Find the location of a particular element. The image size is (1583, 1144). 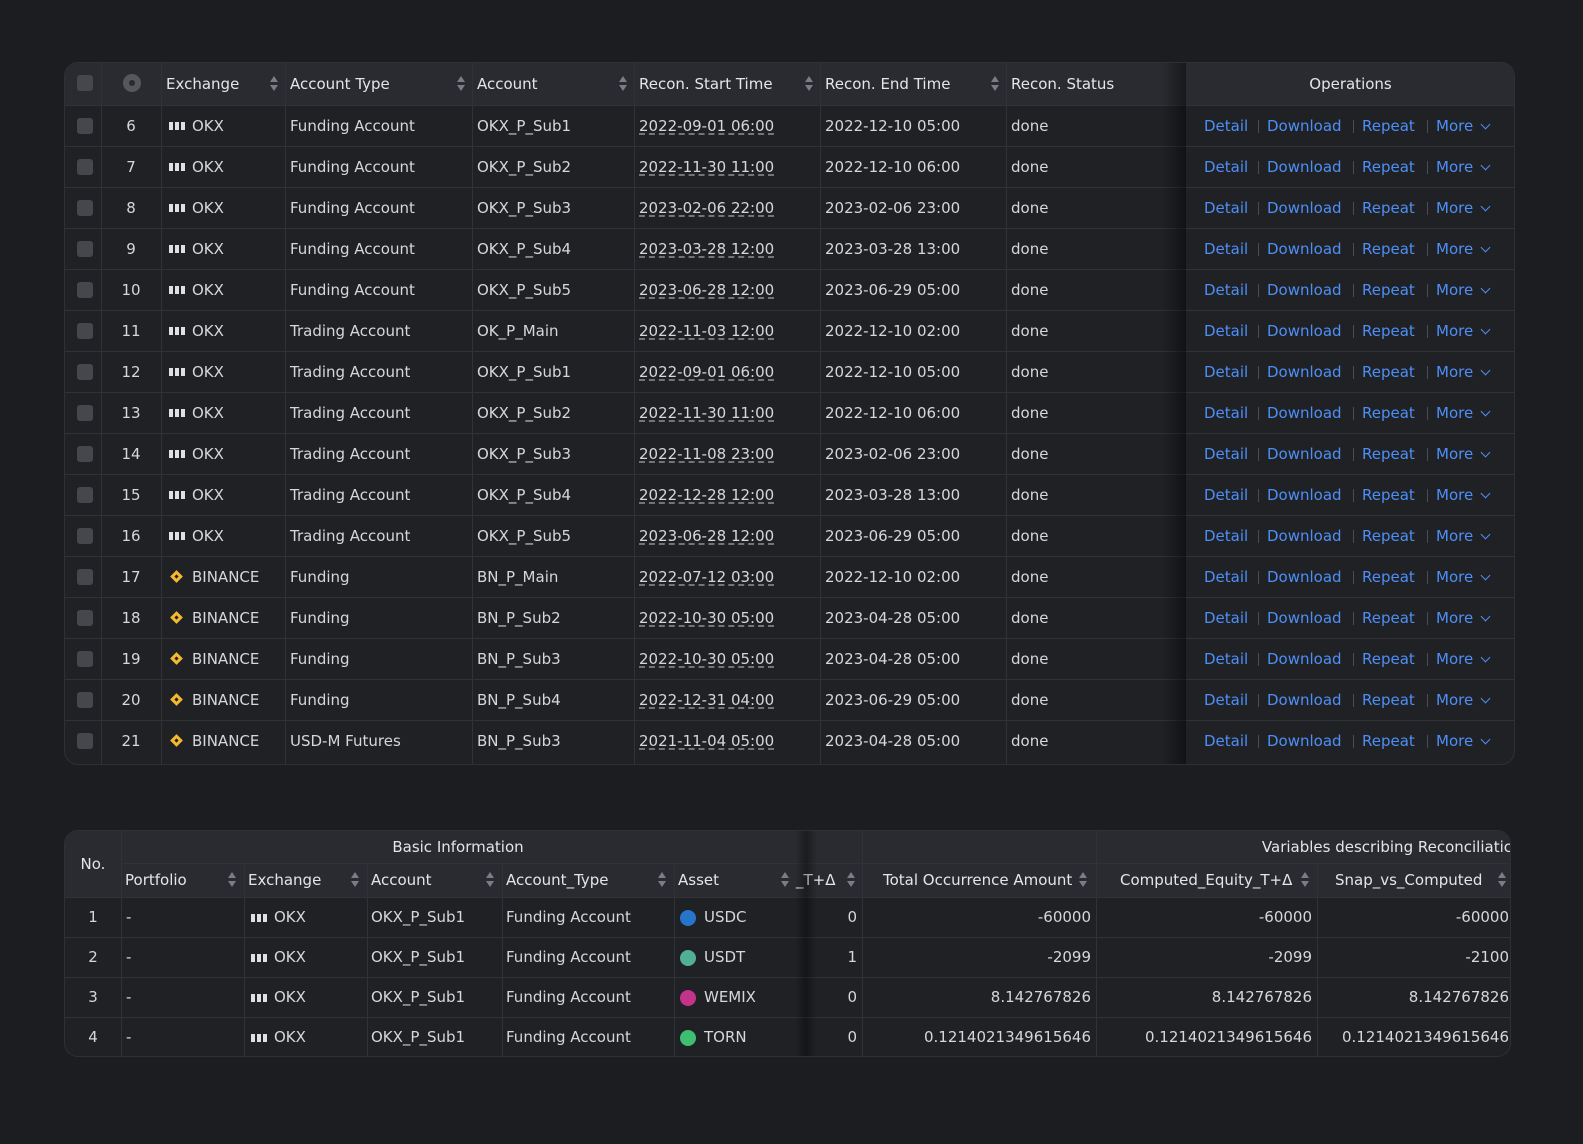

header-recon-end-time: Recon. End Time is located at coordinates (887, 84).